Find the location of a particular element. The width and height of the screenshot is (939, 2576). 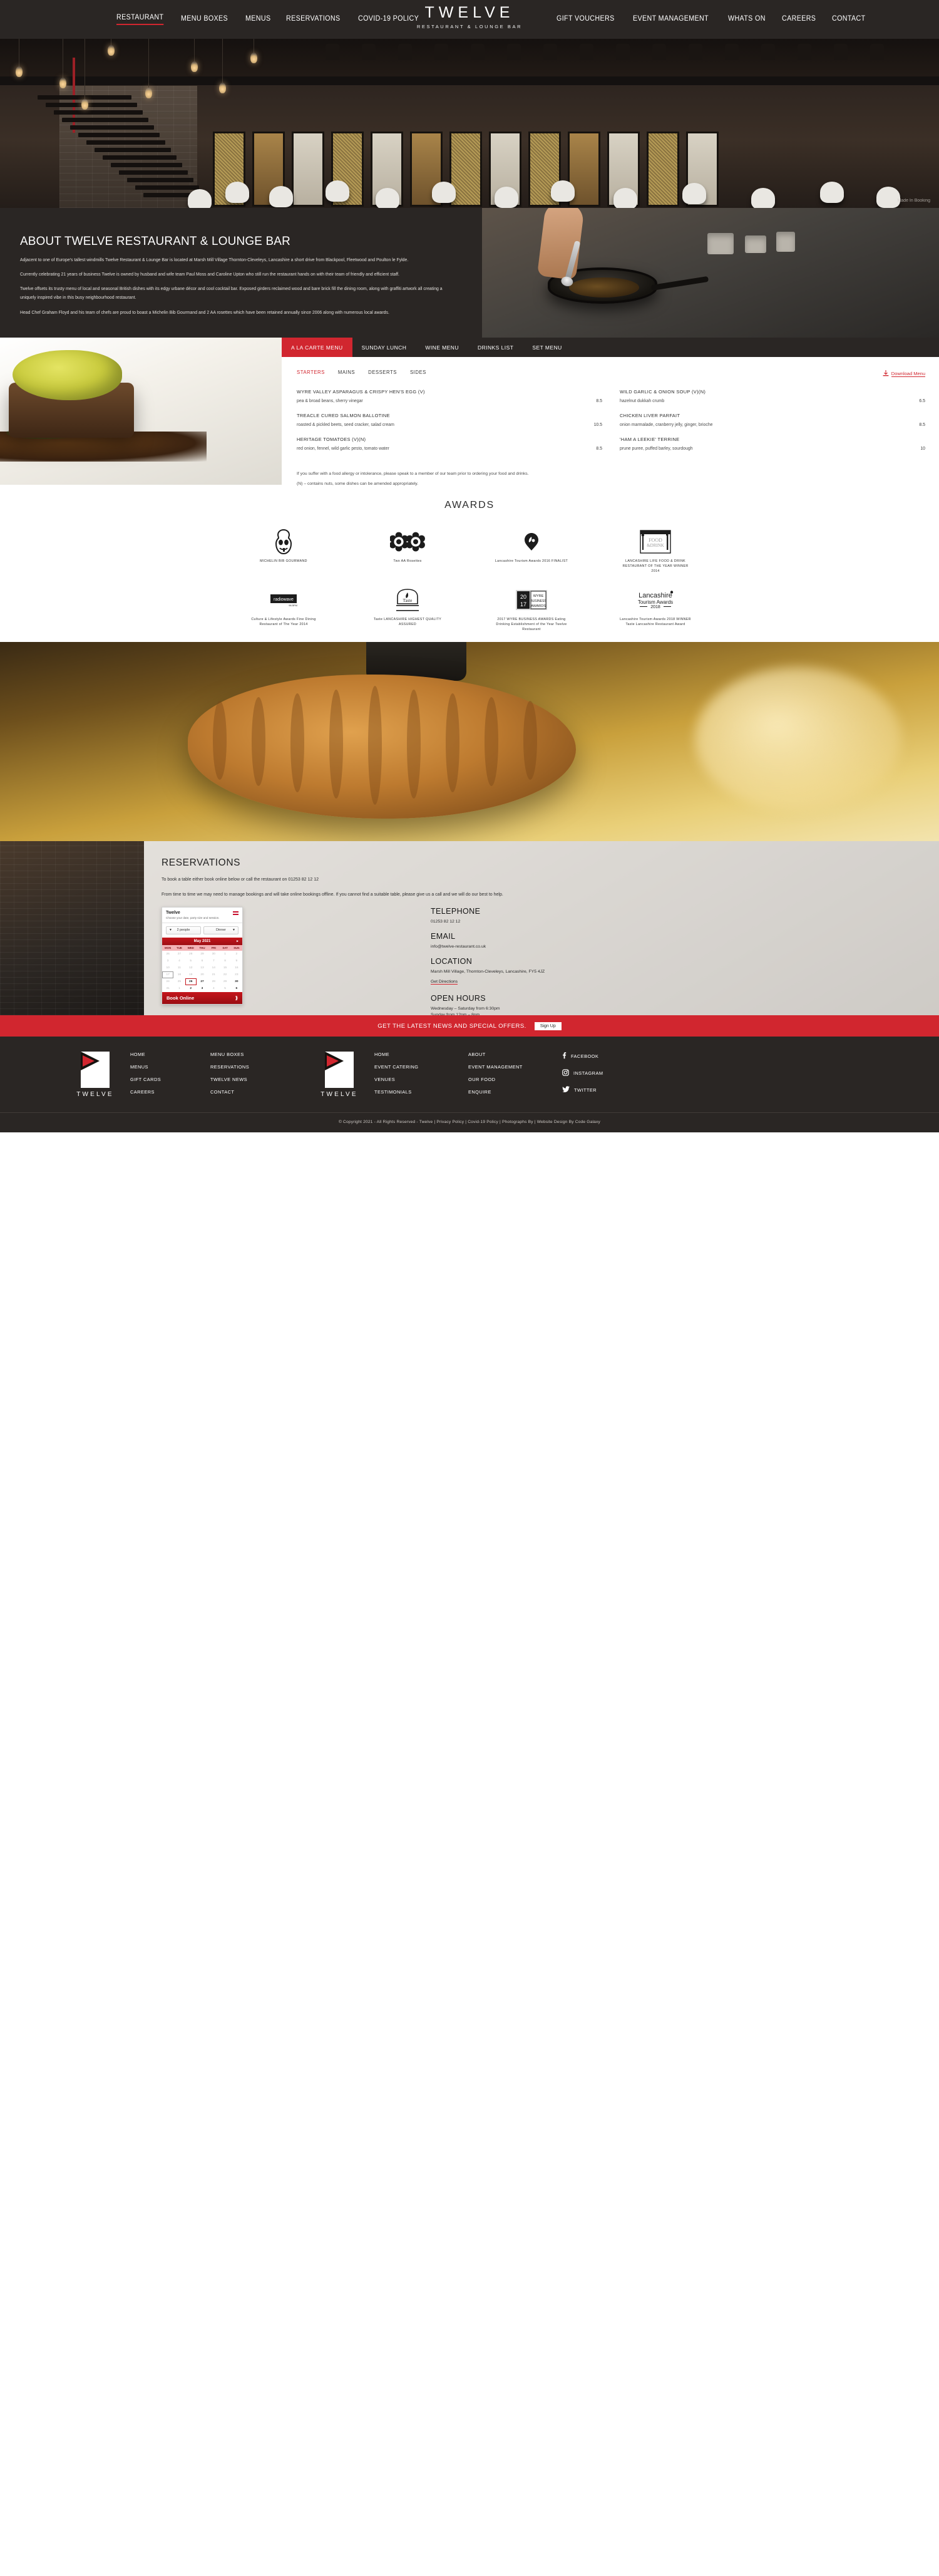

reservations-heading: RESERVATIONS is located at coordinates (201, 863).